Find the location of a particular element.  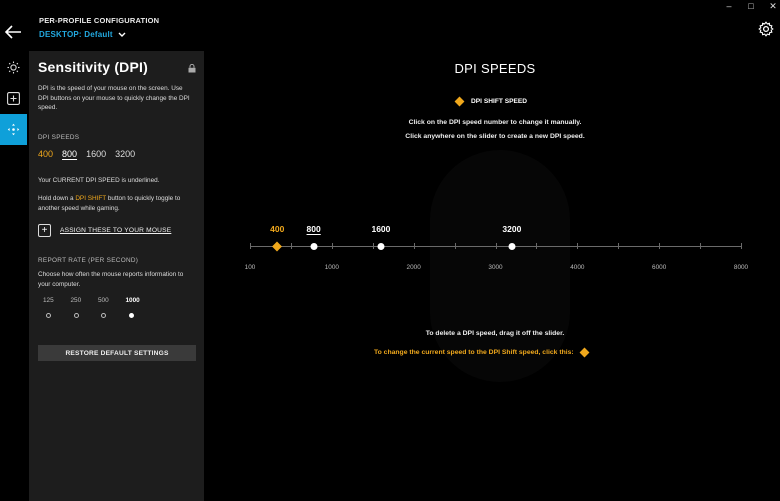

dpi-shift-legend: DPI SHIFT SPEED is located at coordinates (491, 101).